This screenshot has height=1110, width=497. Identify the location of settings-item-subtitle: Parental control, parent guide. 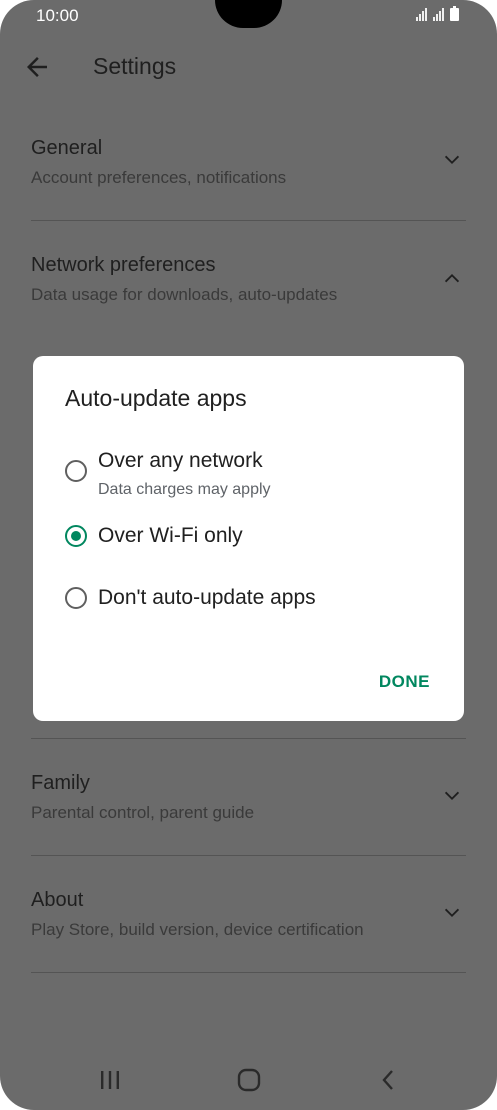
(143, 812).